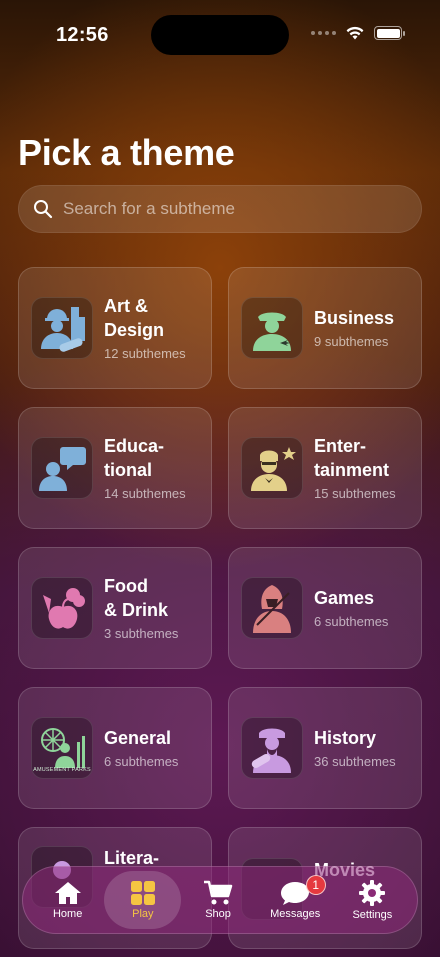 Image resolution: width=440 pixels, height=957 pixels. I want to click on status-time: 12:56, so click(82, 35).